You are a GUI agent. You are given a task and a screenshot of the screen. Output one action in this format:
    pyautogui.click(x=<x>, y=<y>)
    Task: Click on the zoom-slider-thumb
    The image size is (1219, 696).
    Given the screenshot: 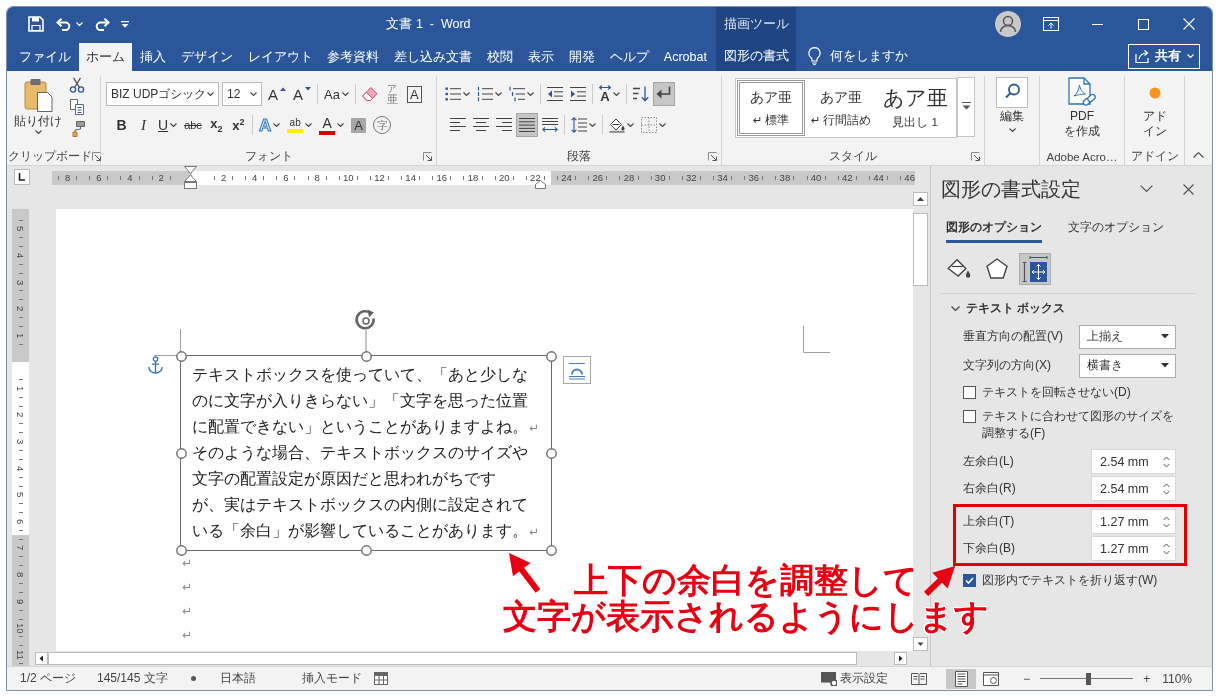 What is the action you would take?
    pyautogui.click(x=1089, y=678)
    